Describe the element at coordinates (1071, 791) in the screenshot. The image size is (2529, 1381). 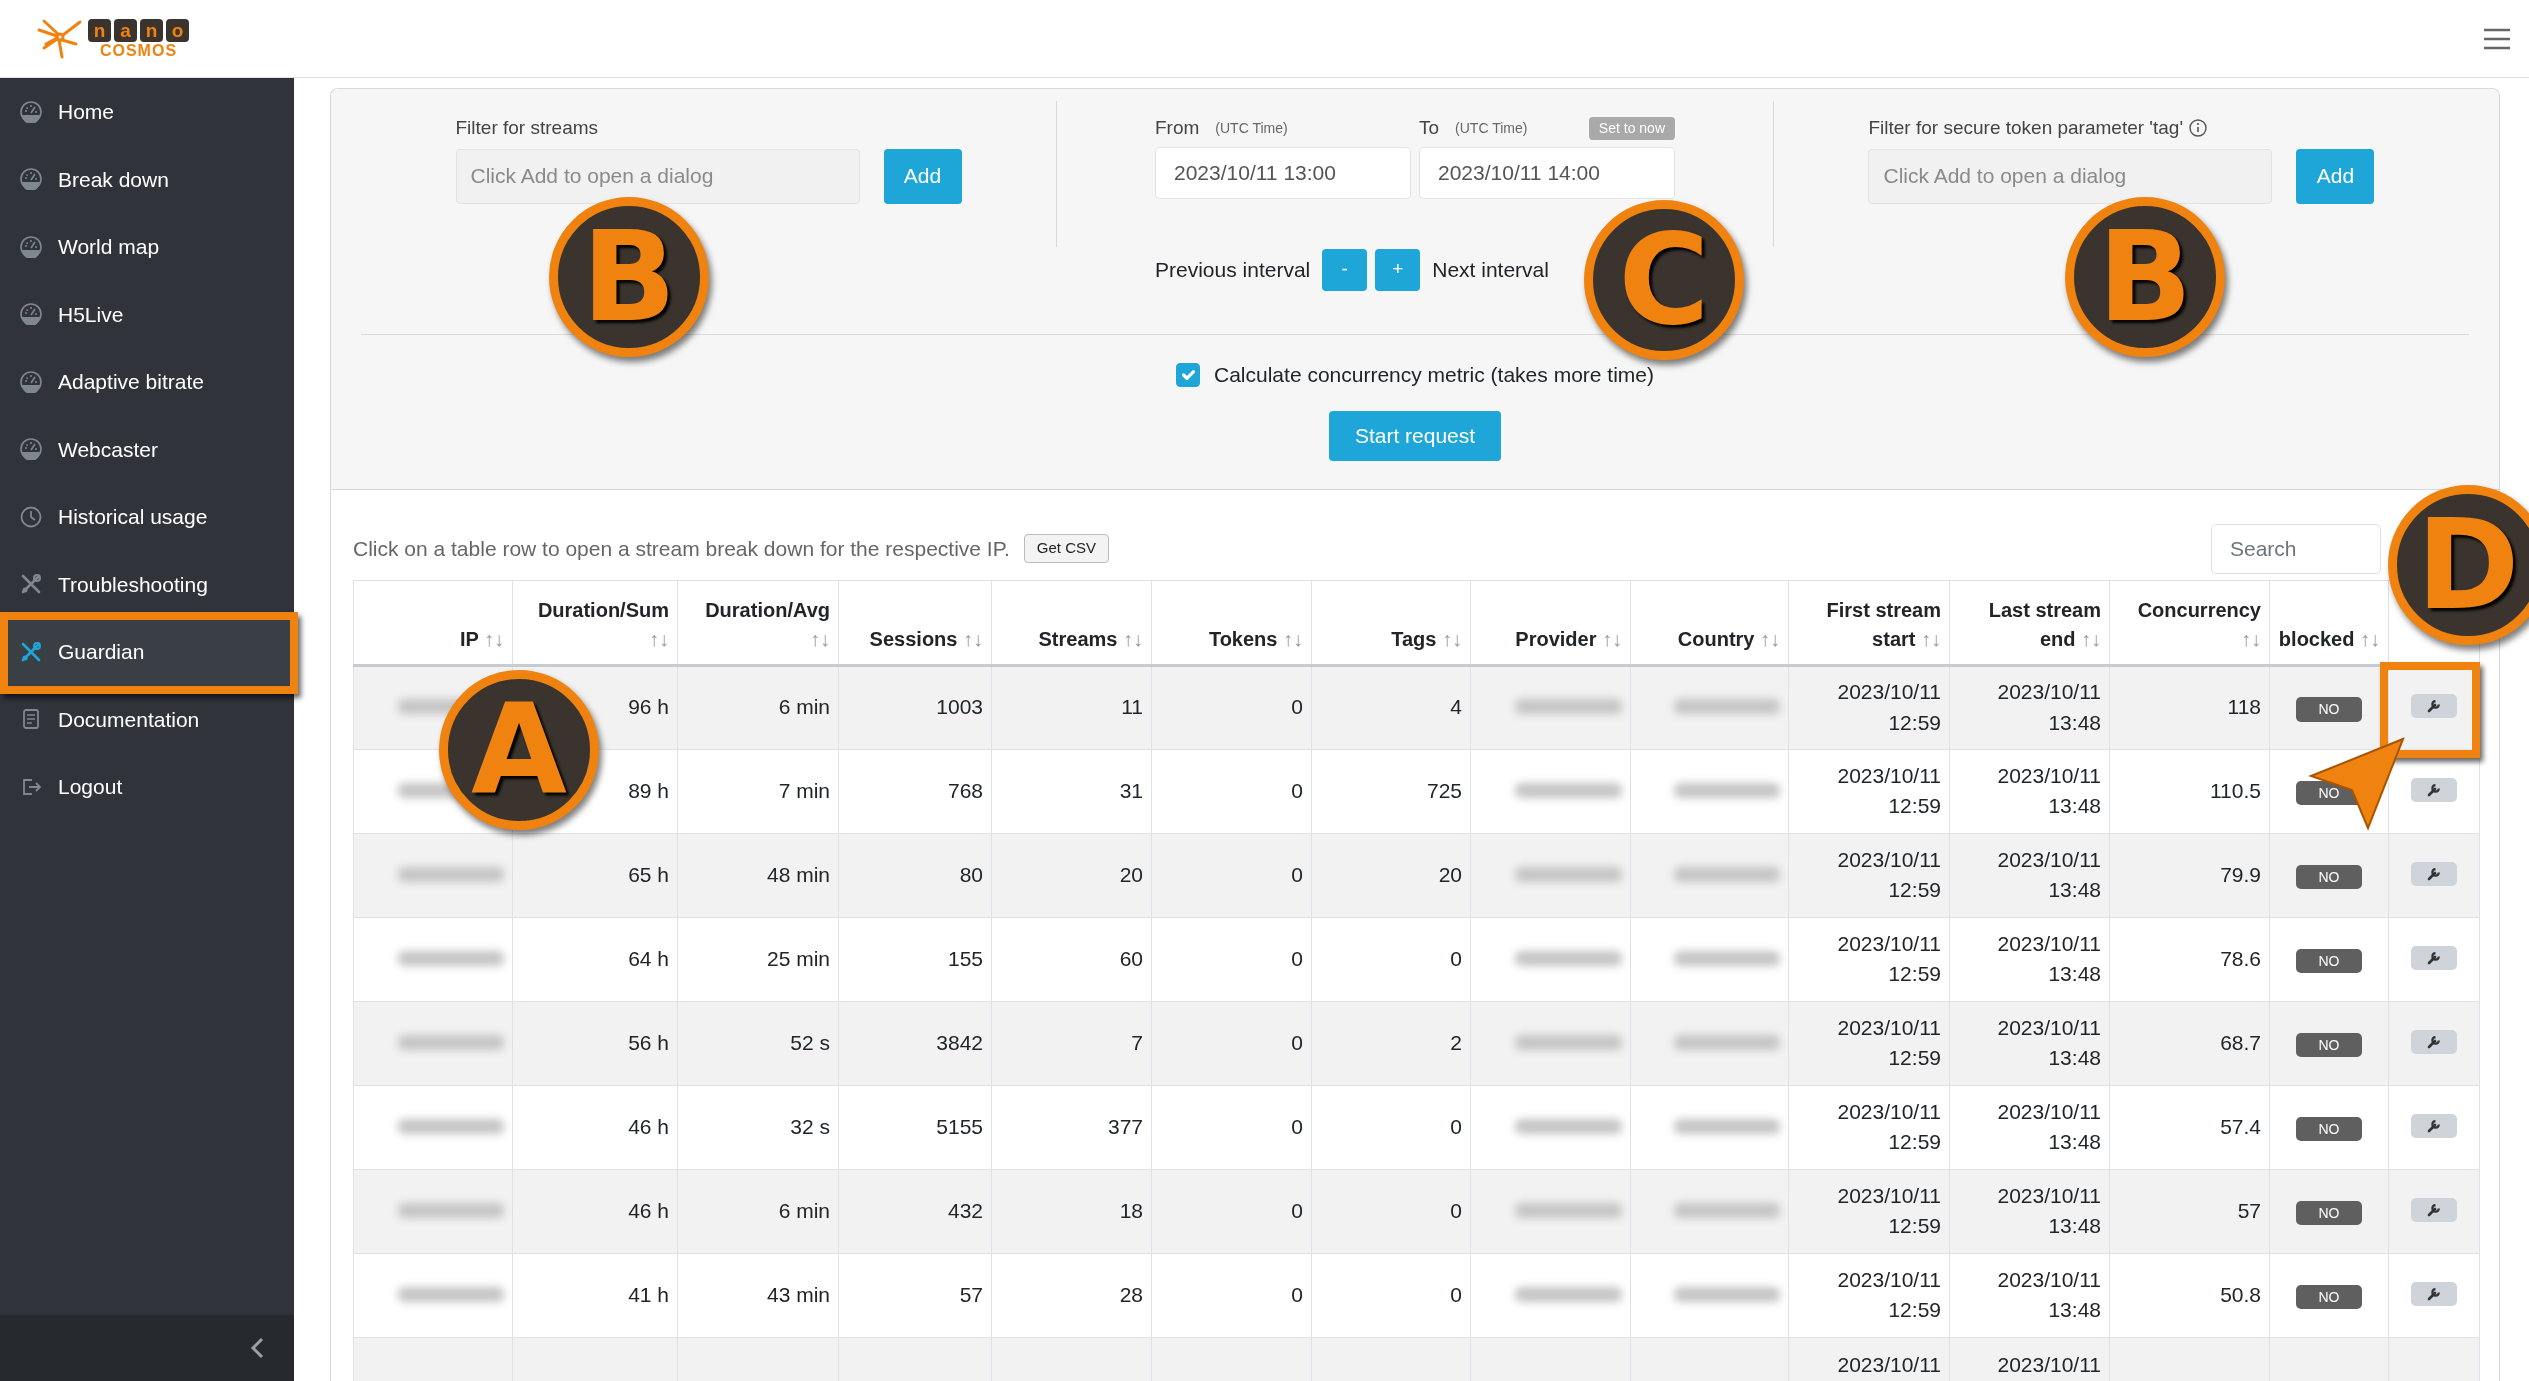
I see `table-cell: 31` at that location.